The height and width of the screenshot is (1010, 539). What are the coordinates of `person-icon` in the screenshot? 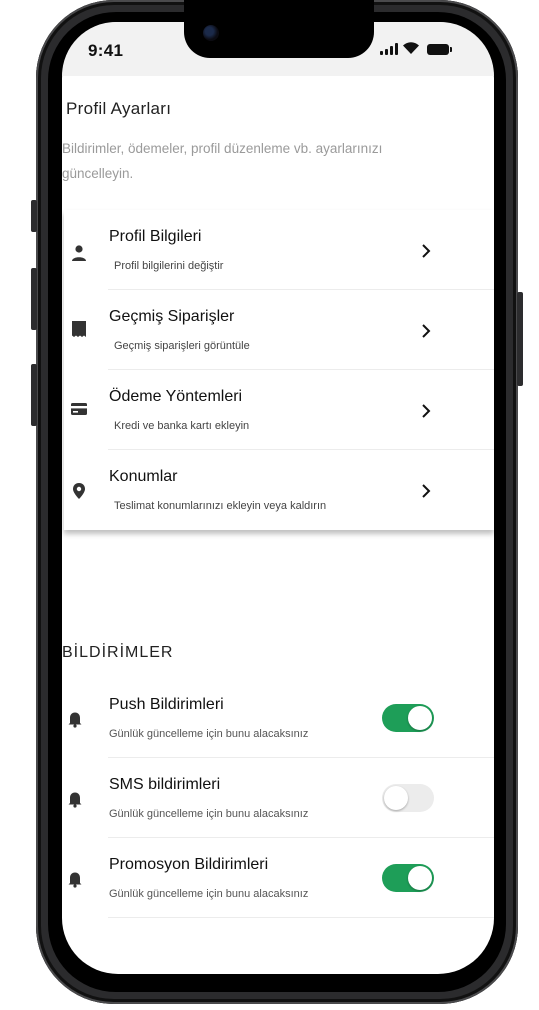 It's located at (79, 253).